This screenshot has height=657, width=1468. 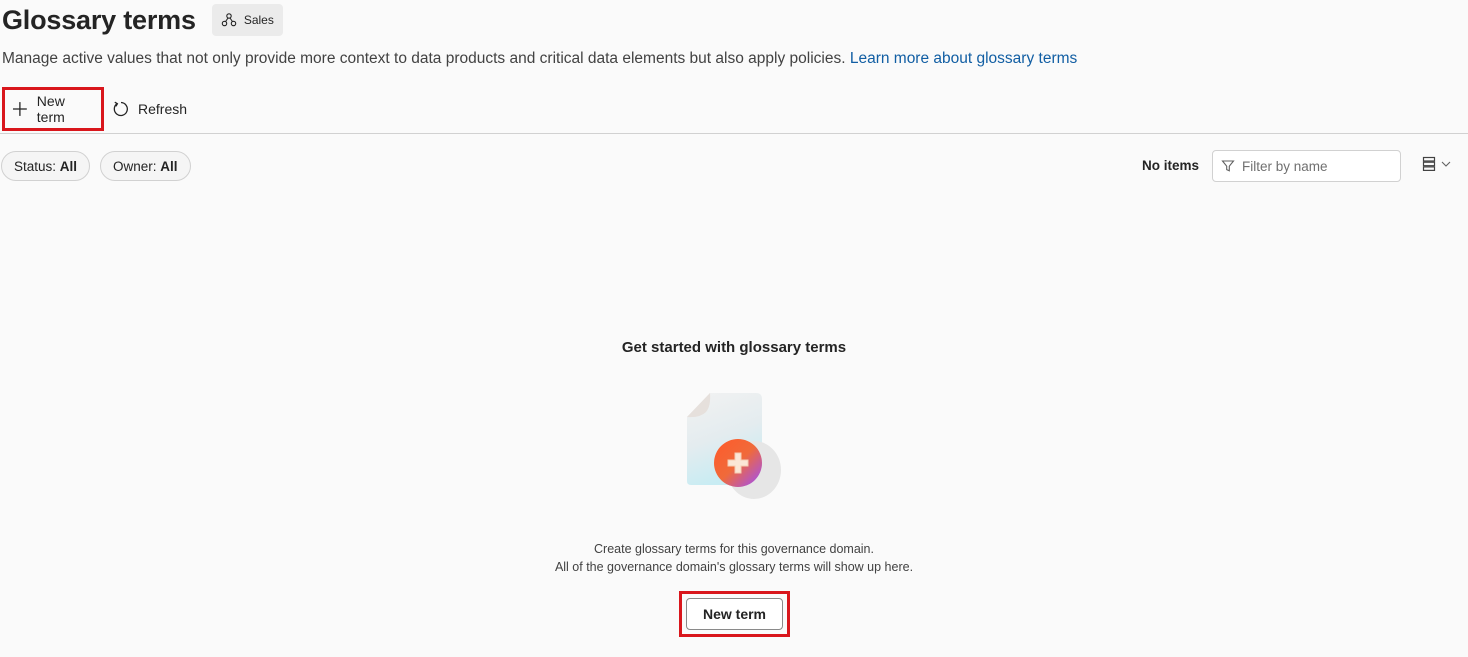 I want to click on domain-chip: Sales, so click(x=247, y=20).